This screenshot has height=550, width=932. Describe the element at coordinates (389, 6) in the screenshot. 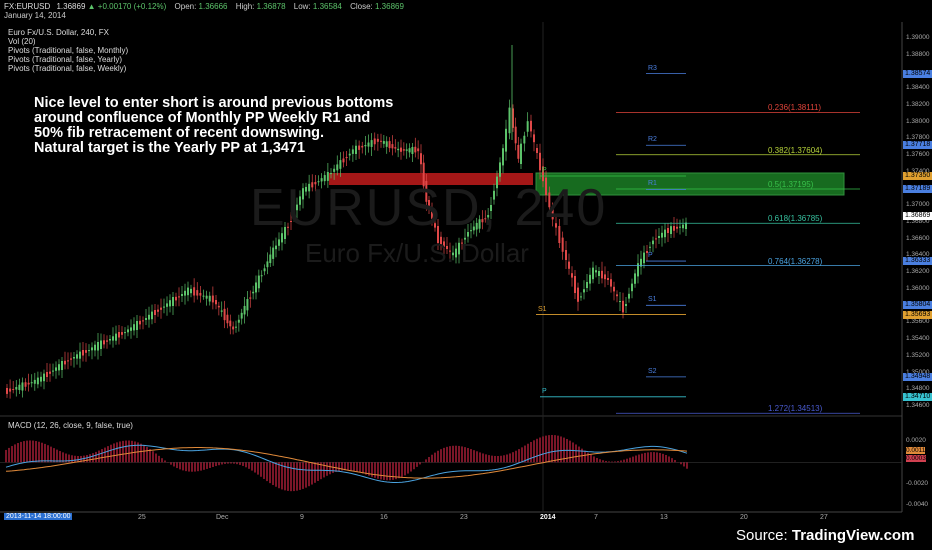

I see `close-value: 1.36869` at that location.